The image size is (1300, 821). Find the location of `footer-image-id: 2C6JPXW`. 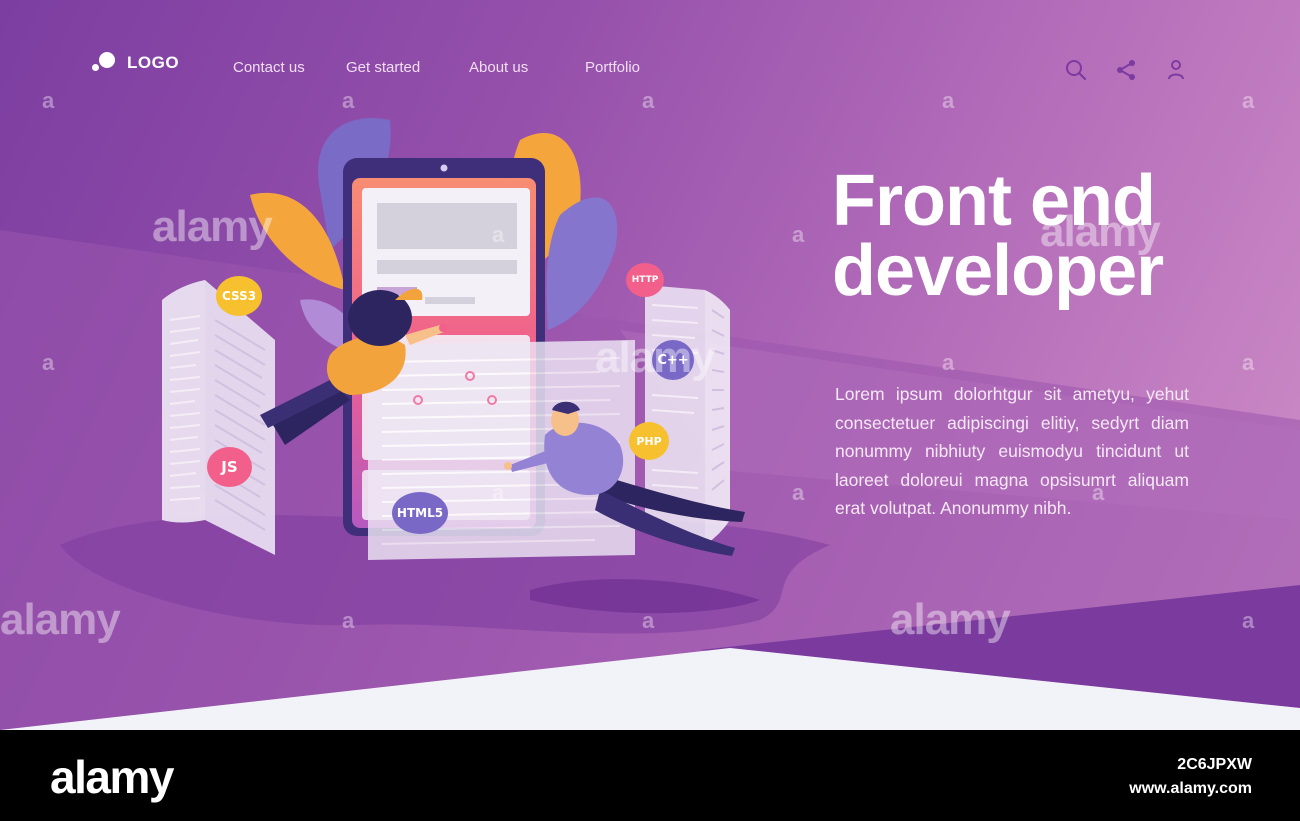

footer-image-id: 2C6JPXW is located at coordinates (1214, 764).